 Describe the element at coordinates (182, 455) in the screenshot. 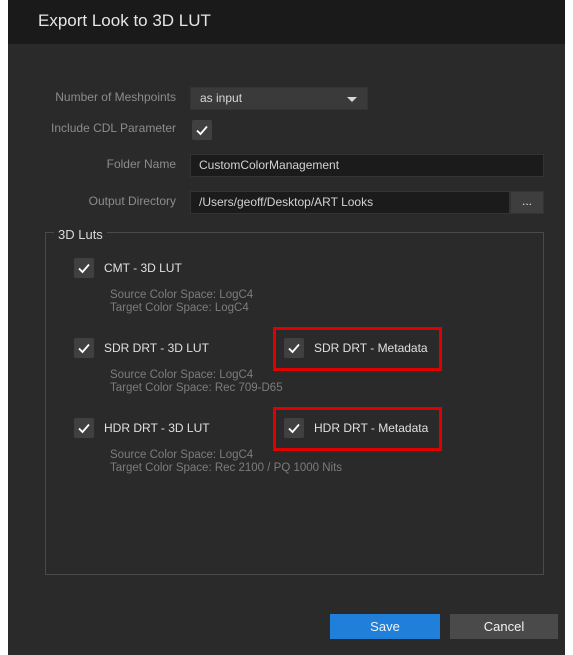

I see `hdr-source-space: Source Color Space: LogC4` at that location.